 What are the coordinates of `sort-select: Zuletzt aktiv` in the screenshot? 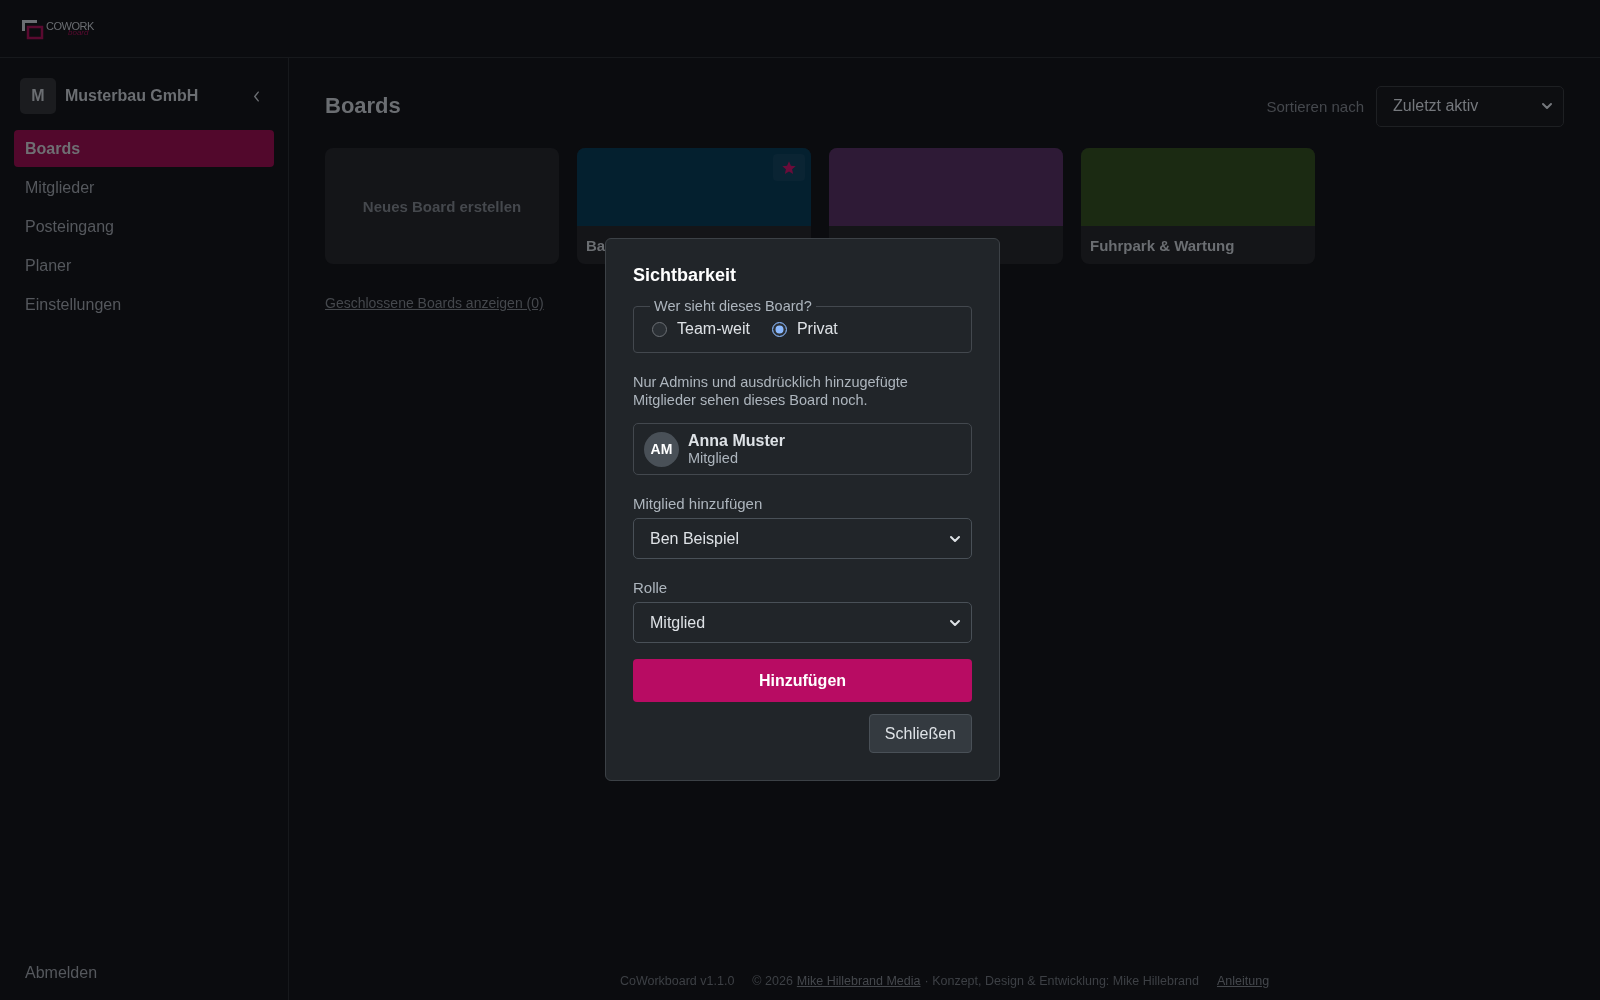 It's located at (1470, 106).